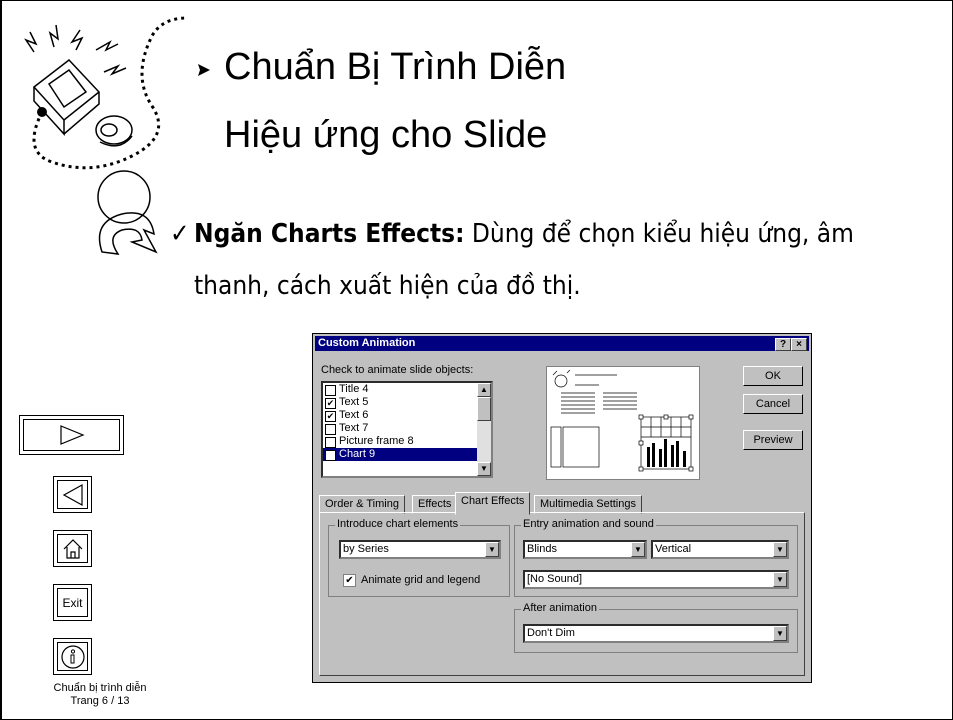  Describe the element at coordinates (484, 469) in the screenshot. I see `scroll-down-icon: ▼` at that location.